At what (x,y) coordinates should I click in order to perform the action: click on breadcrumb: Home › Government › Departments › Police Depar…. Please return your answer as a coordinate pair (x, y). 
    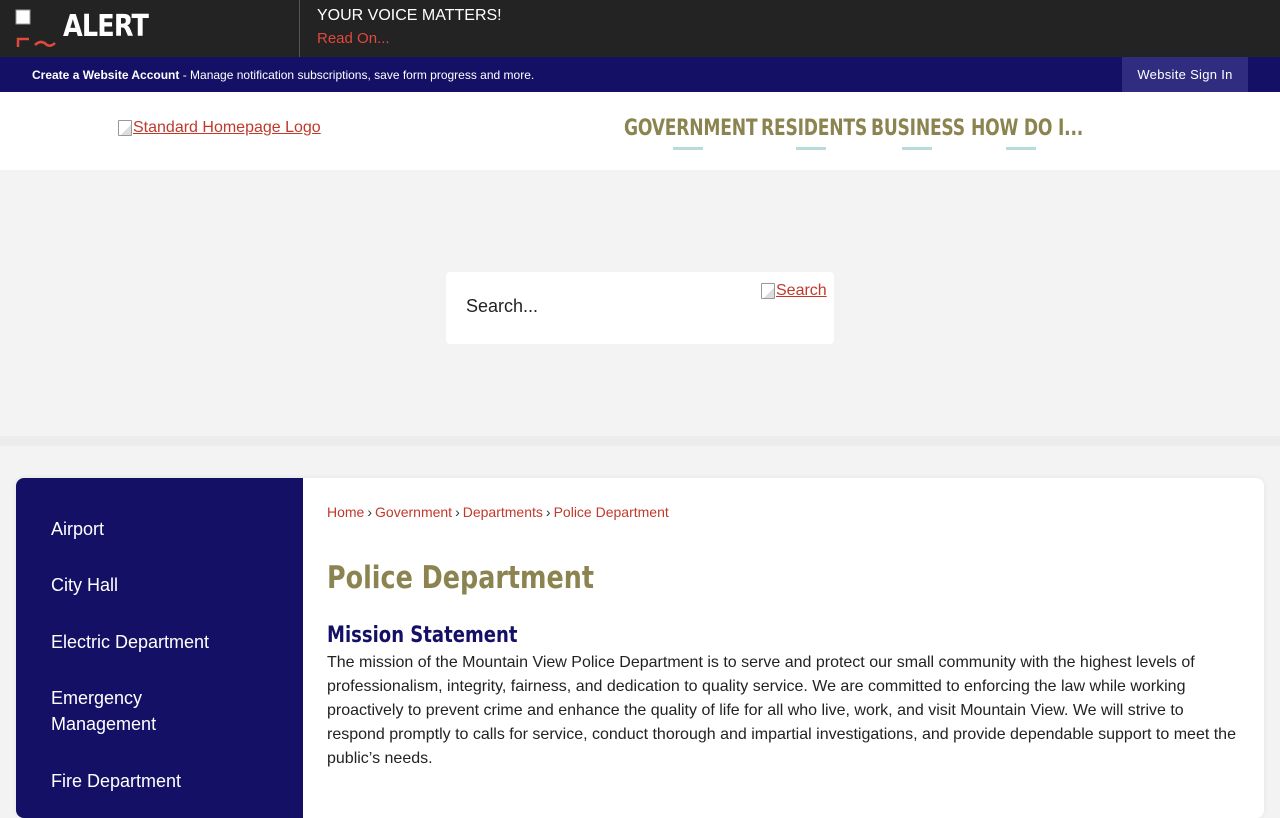
    Looking at the image, I should click on (498, 512).